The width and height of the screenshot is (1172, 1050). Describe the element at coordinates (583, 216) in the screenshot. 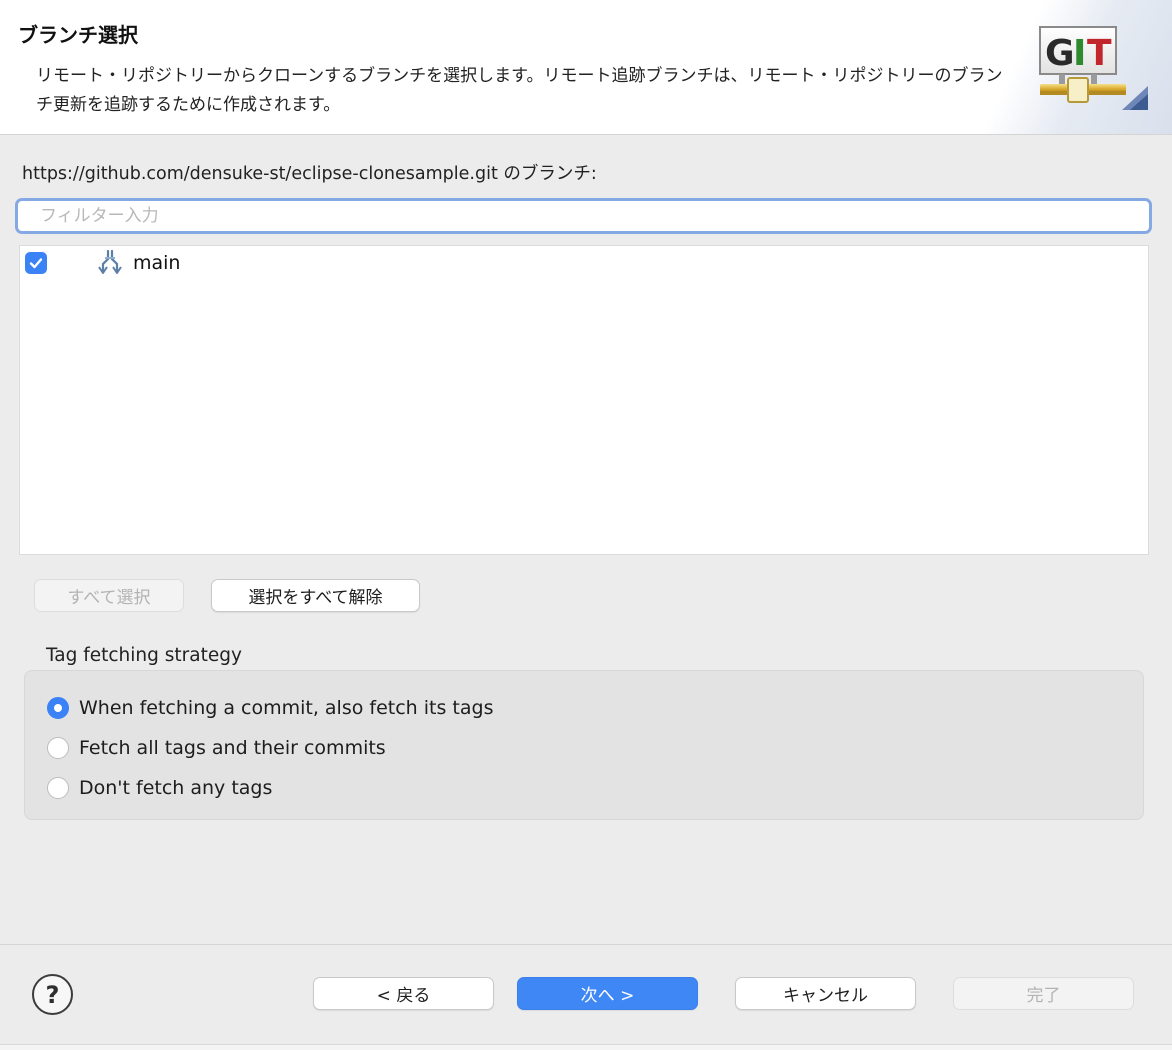

I see `branch-filter-input` at that location.